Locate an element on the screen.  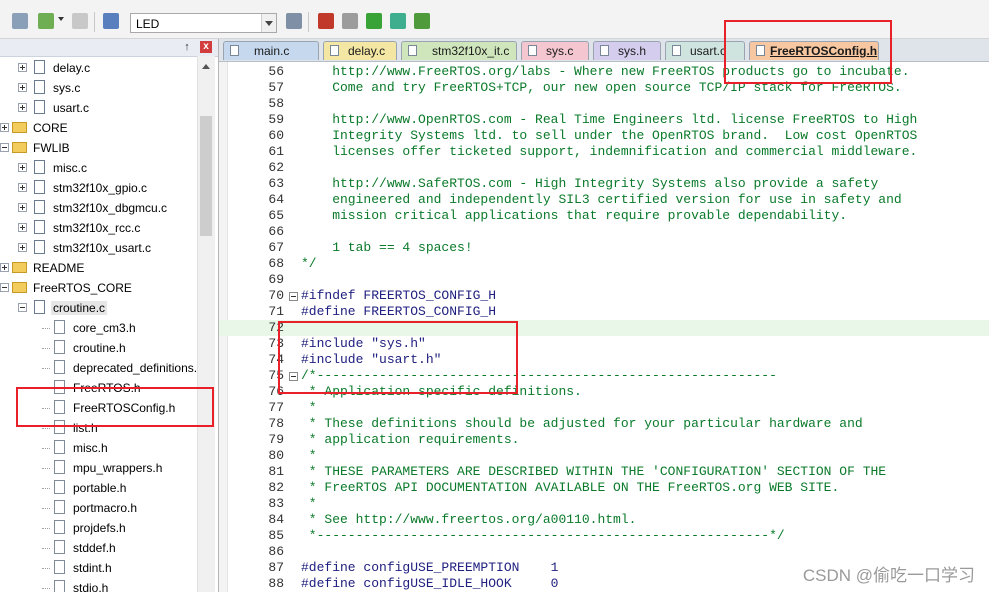
close-icon: x is located at coordinates (206, 47).